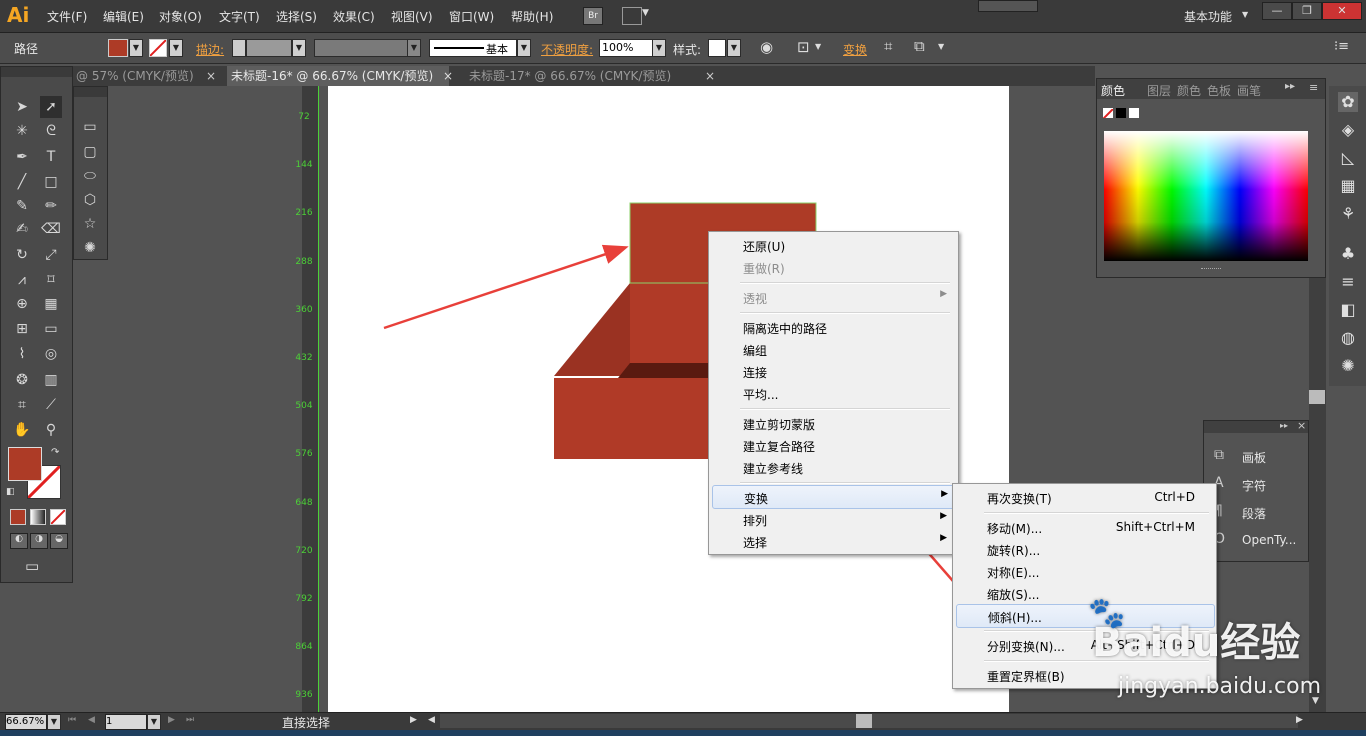 Image resolution: width=1366 pixels, height=736 pixels. I want to click on zoom-input: 66.67%, so click(26, 722).